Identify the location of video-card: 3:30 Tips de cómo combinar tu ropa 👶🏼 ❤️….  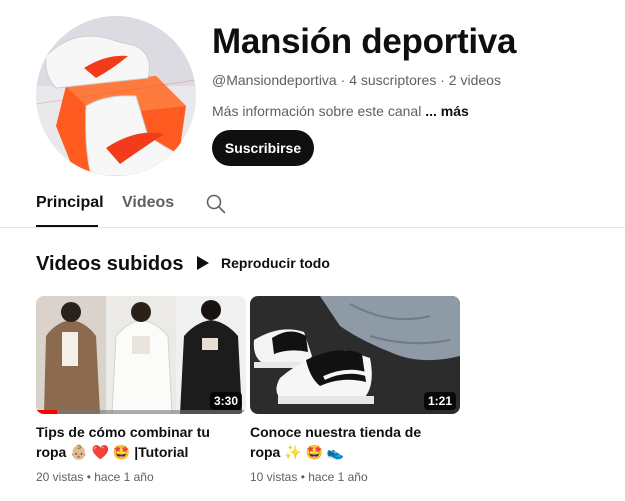
(141, 391).